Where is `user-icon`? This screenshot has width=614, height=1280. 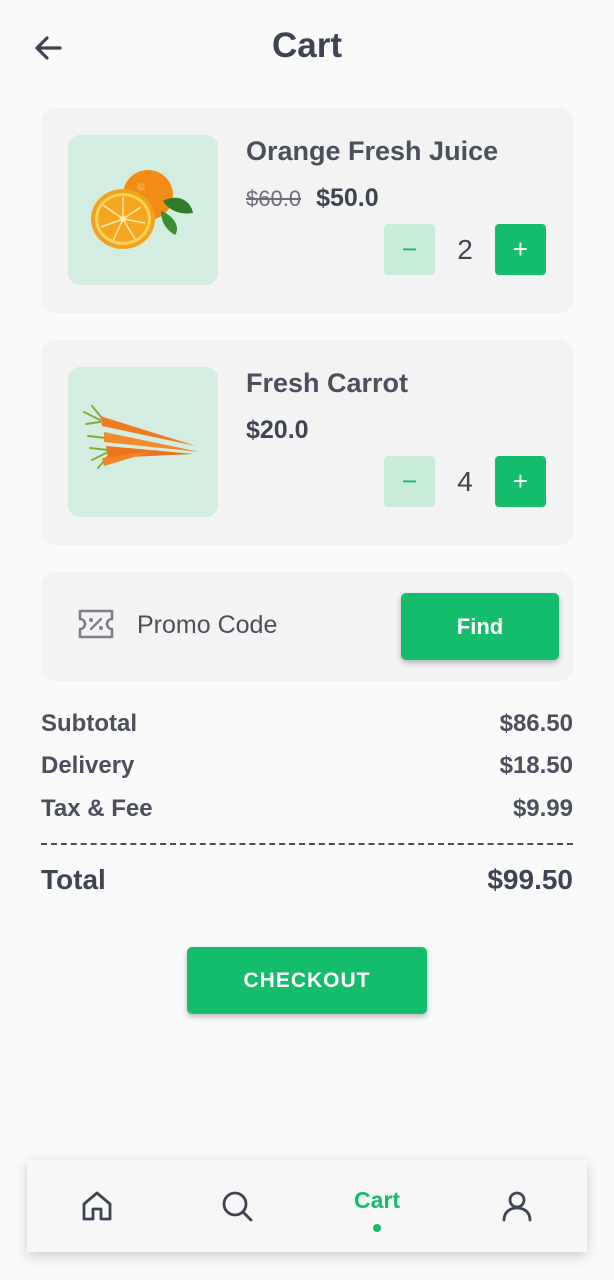
user-icon is located at coordinates (517, 1206).